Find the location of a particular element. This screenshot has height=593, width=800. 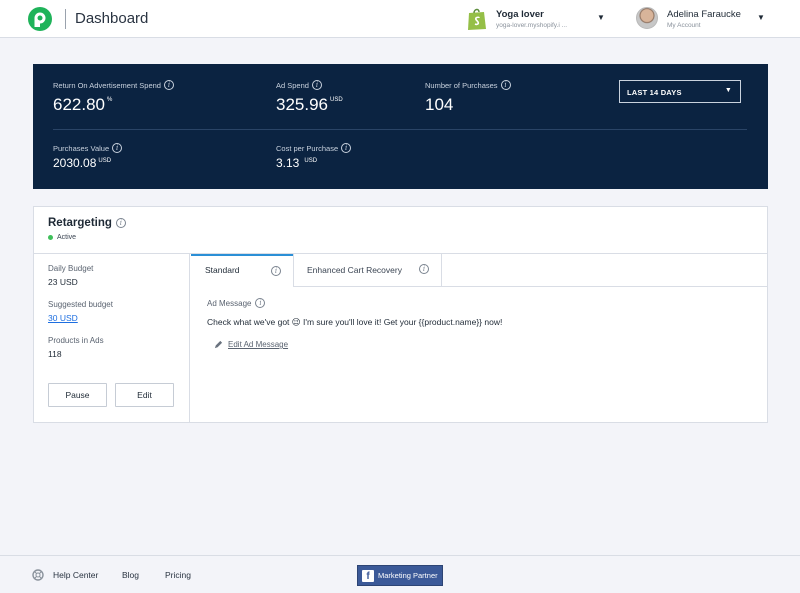

store-switcher: Yoga lover yoga-lover.myshopify.i ... ▼ is located at coordinates (536, 20).